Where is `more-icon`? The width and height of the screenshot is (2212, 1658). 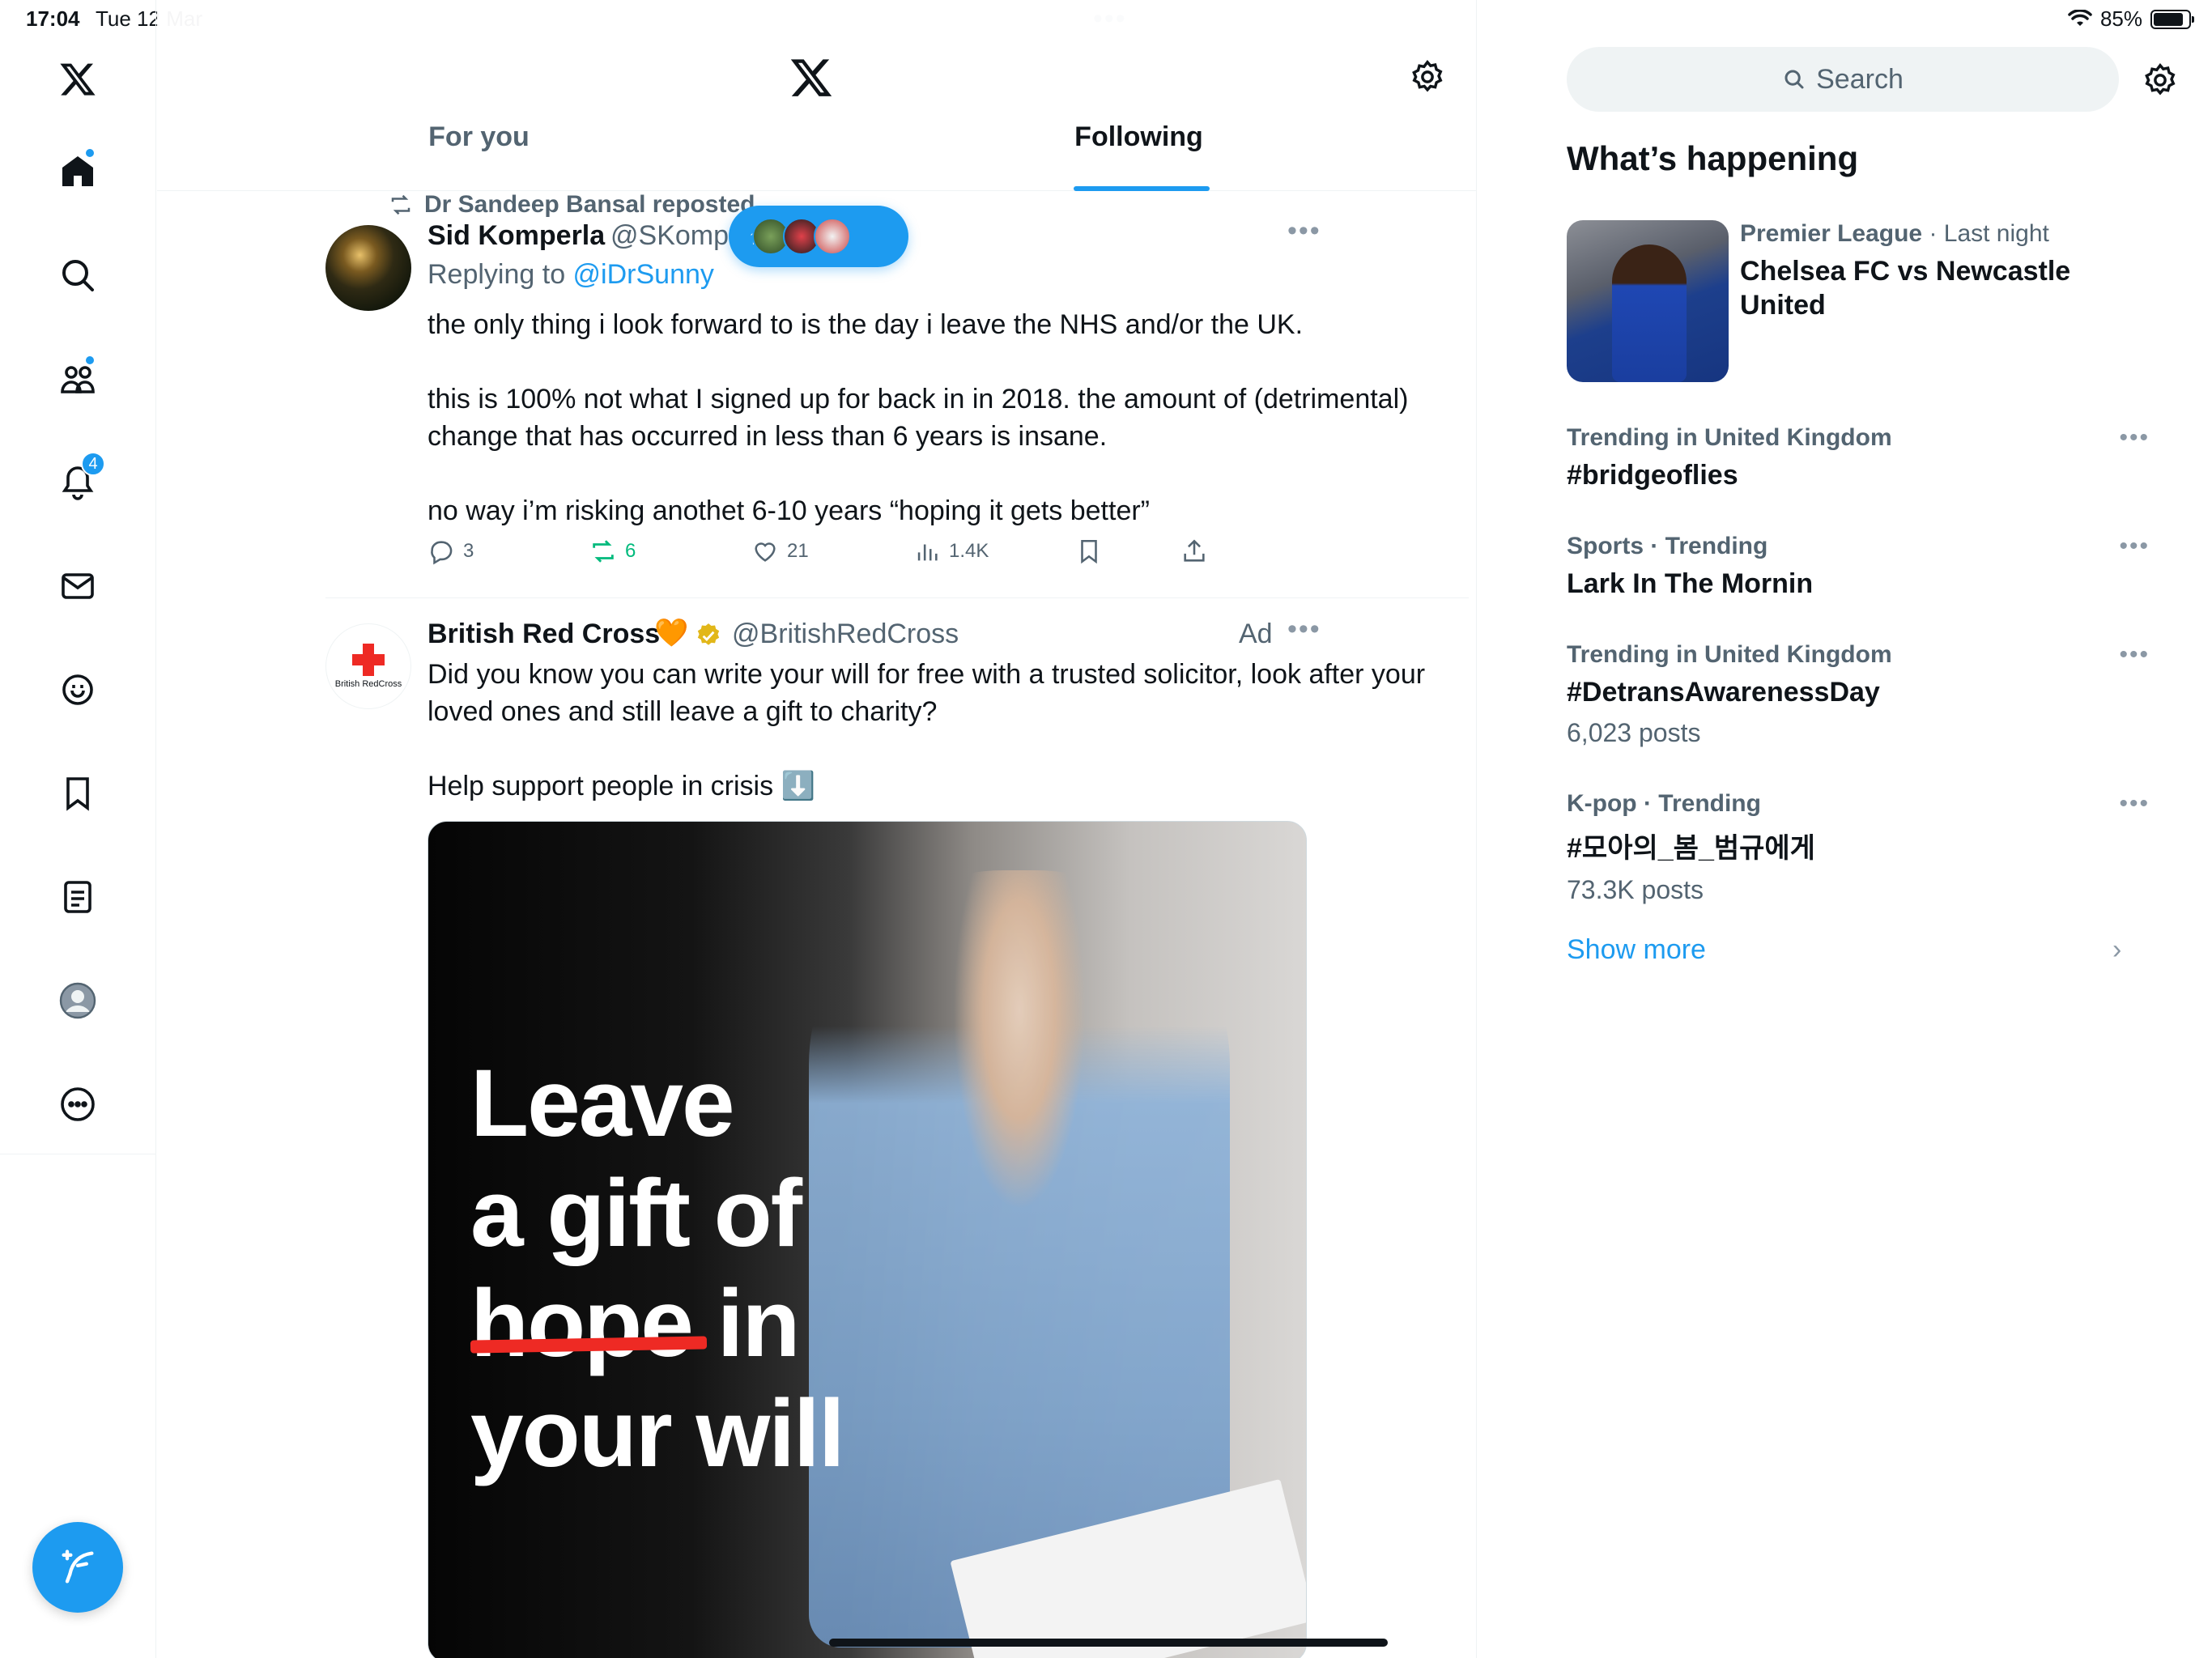 more-icon is located at coordinates (78, 1104).